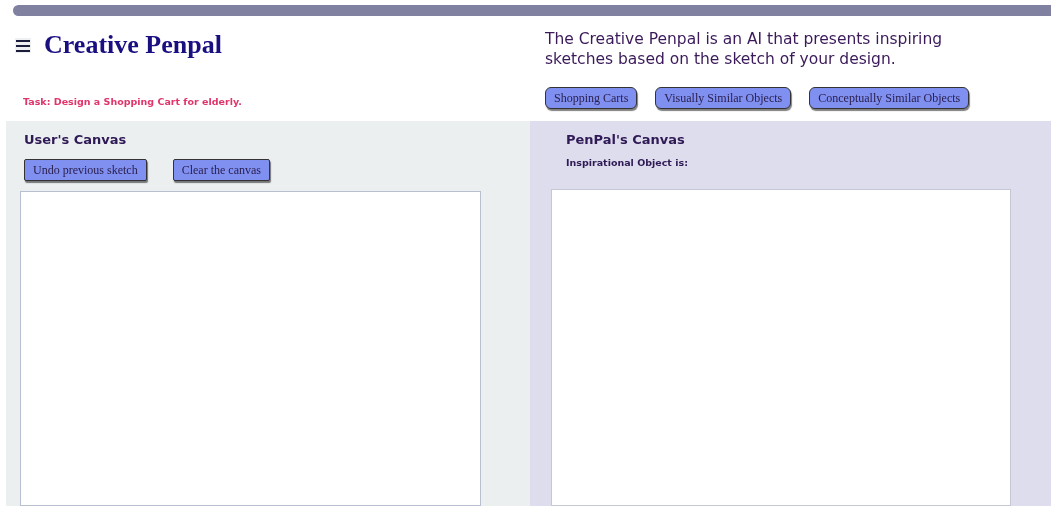 This screenshot has height=506, width=1051. What do you see at coordinates (76, 140) in the screenshot?
I see `canvas-heading: User's Canvas` at bounding box center [76, 140].